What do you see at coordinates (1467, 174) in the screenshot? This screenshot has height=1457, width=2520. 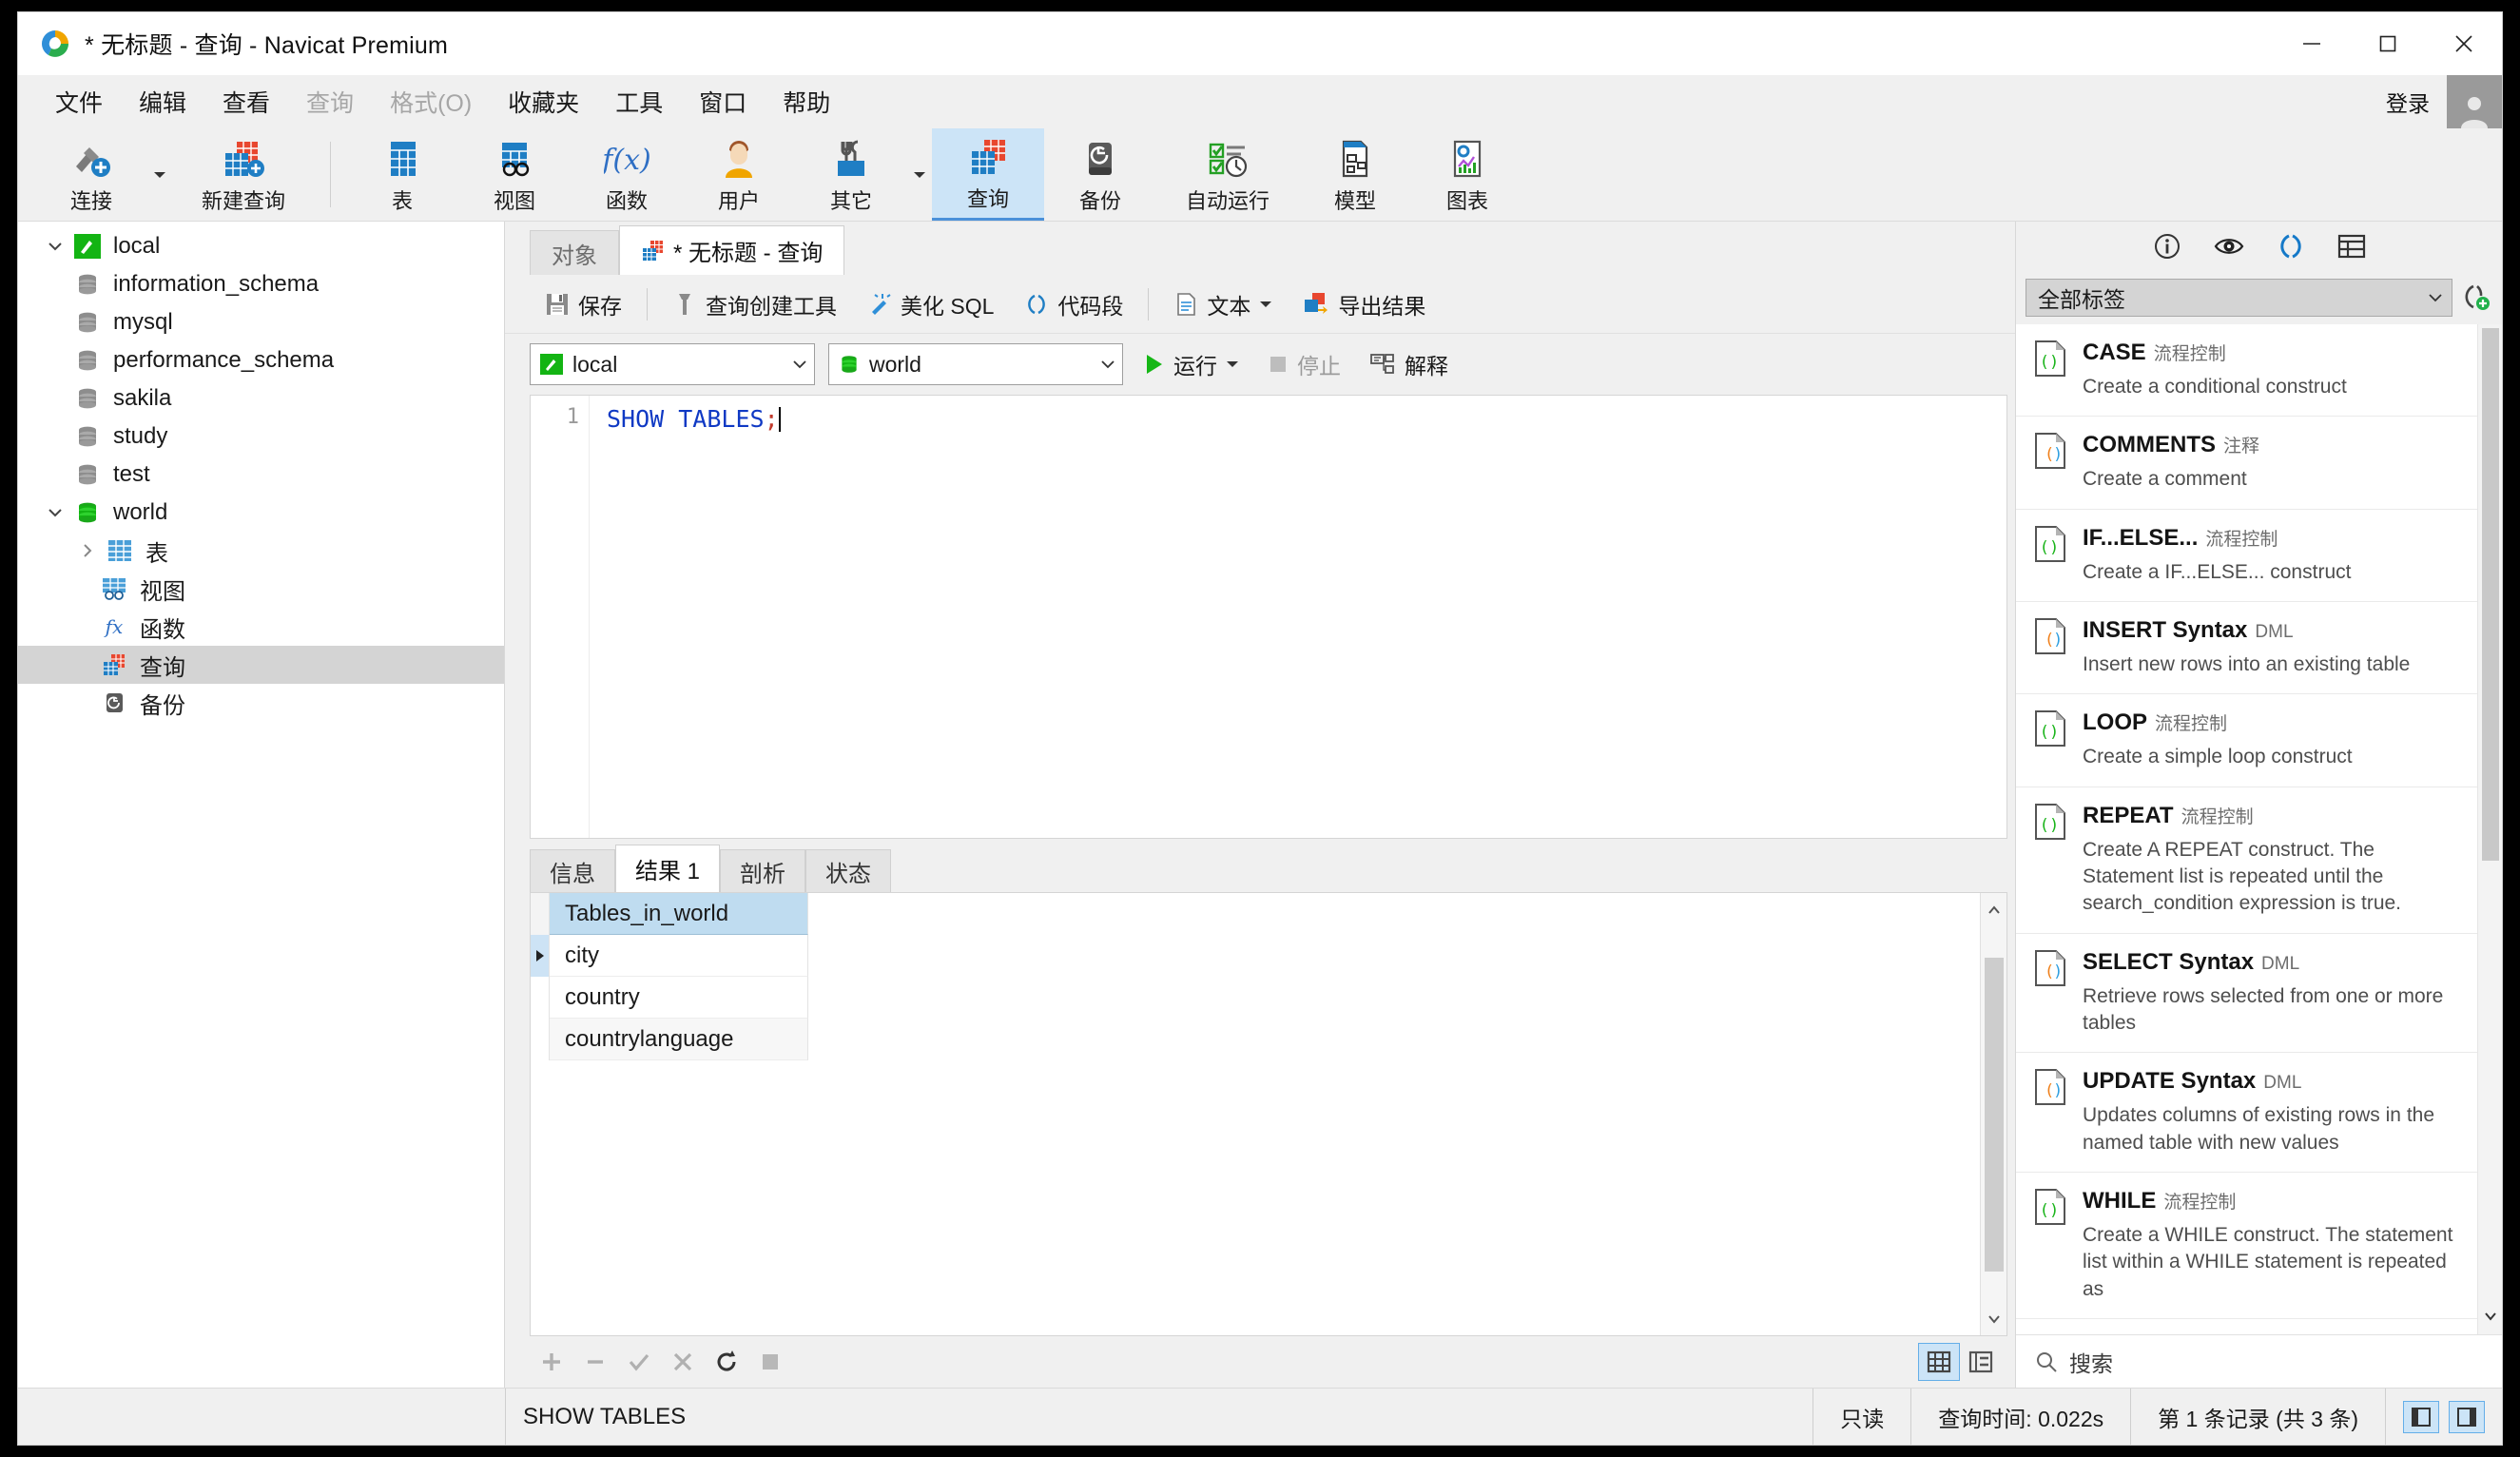 I see `toolbar-chart: 图表` at bounding box center [1467, 174].